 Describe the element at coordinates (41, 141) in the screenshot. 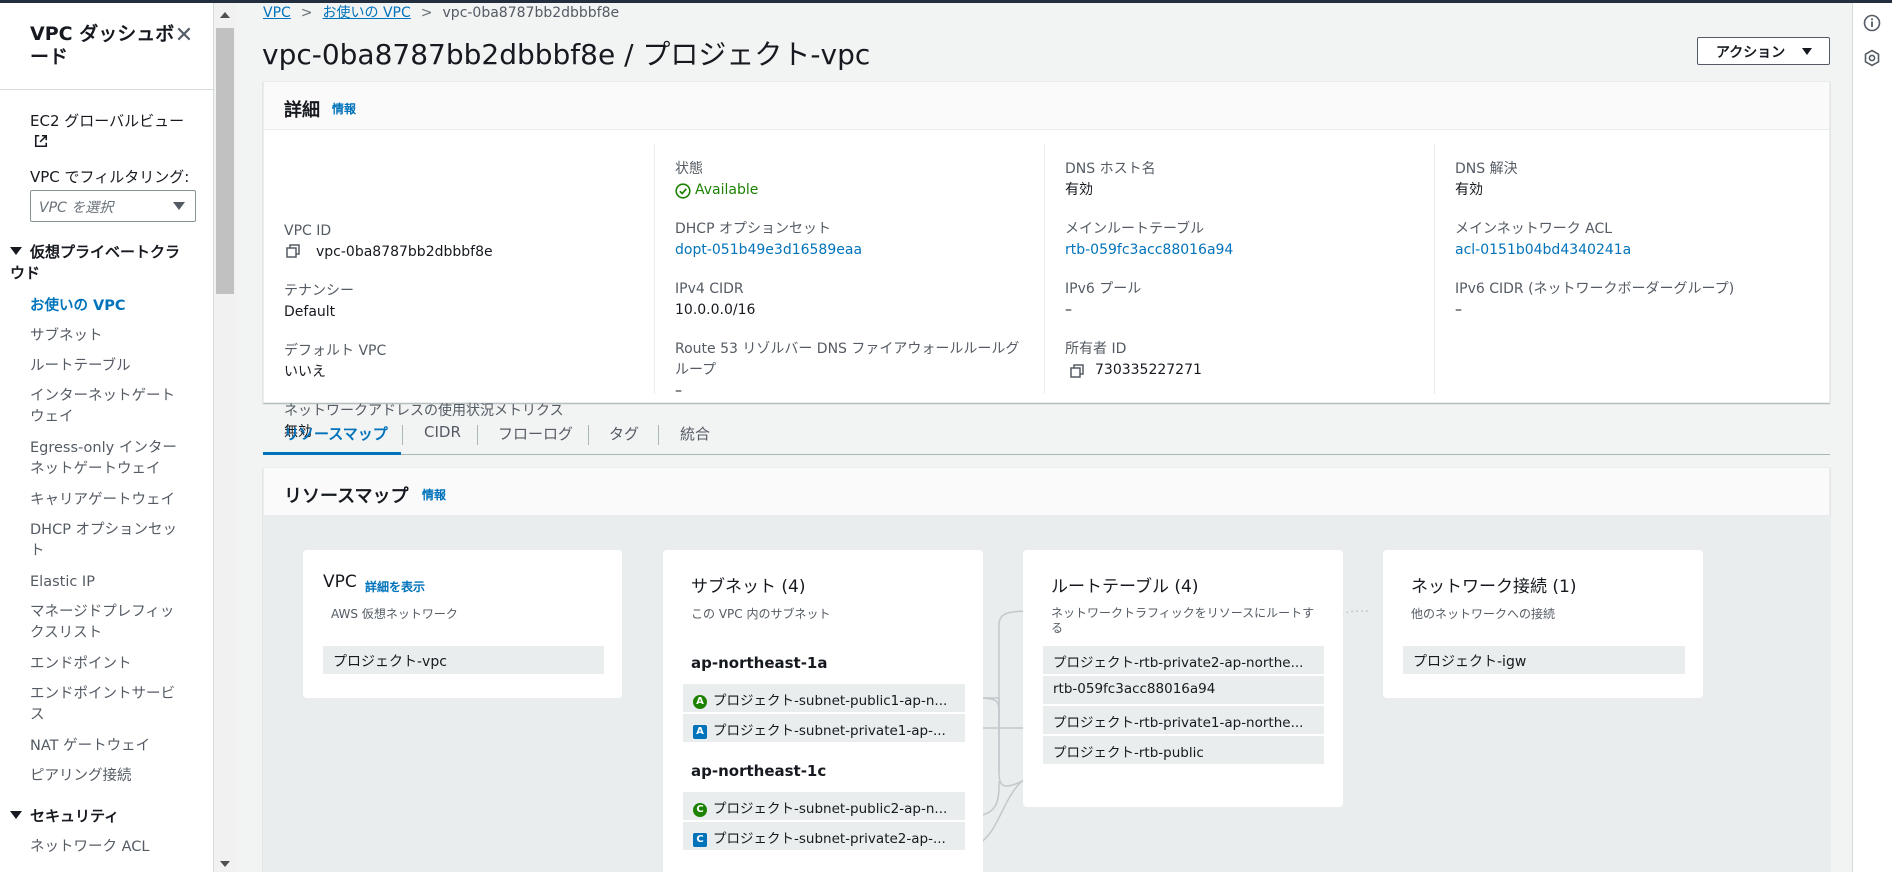

I see `external-link-icon` at that location.